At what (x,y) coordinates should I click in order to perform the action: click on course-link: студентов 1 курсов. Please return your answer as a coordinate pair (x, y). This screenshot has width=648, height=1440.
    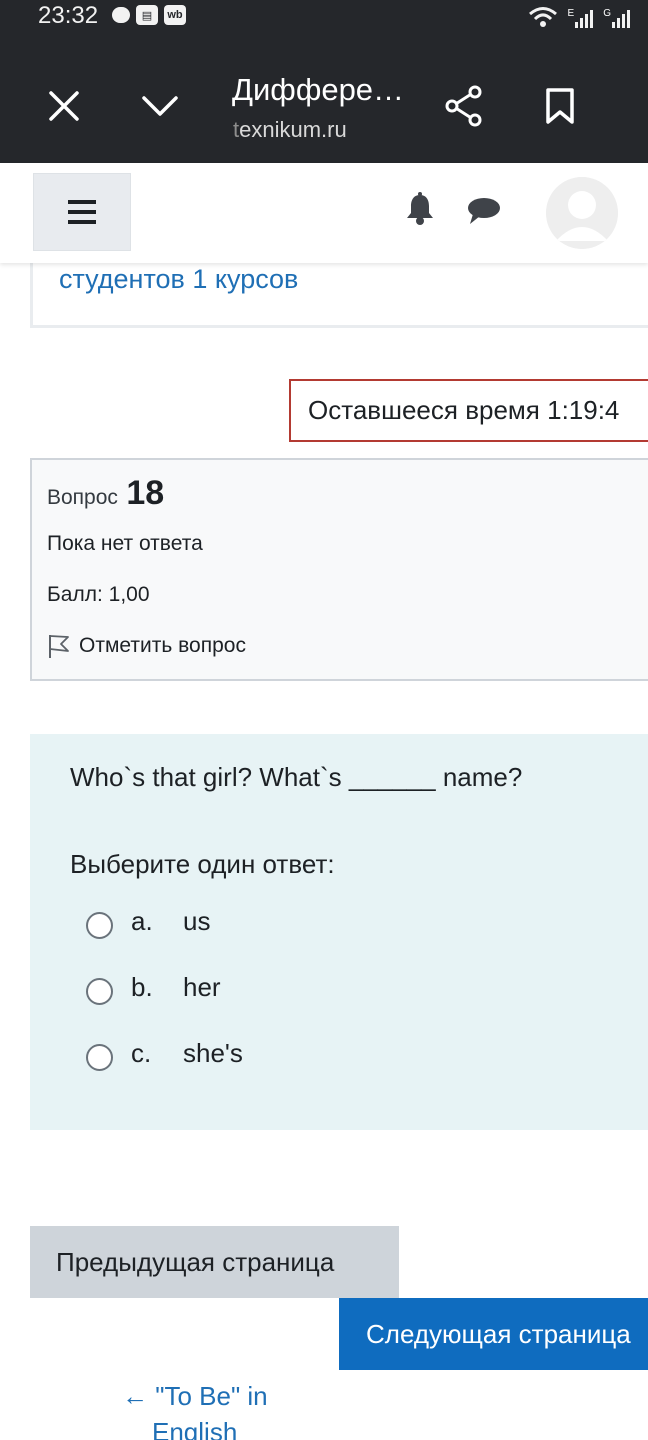
    Looking at the image, I should click on (178, 279).